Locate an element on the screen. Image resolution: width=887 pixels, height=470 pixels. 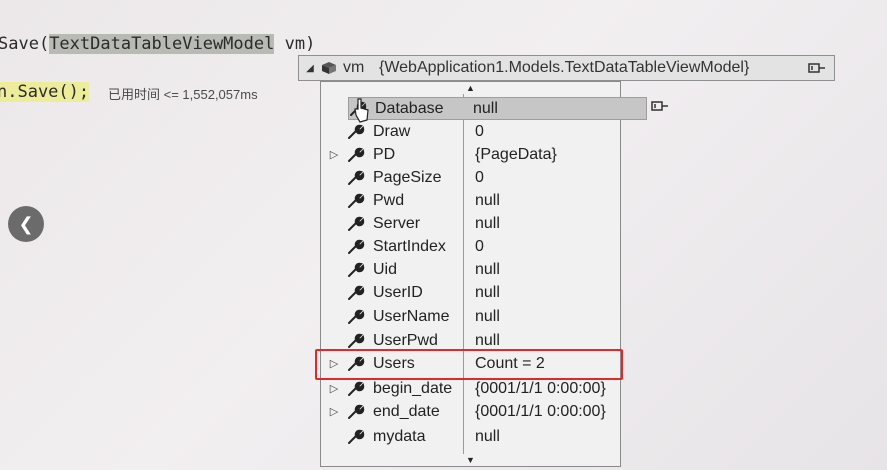
current-statement: n.Save(); is located at coordinates (45, 92).